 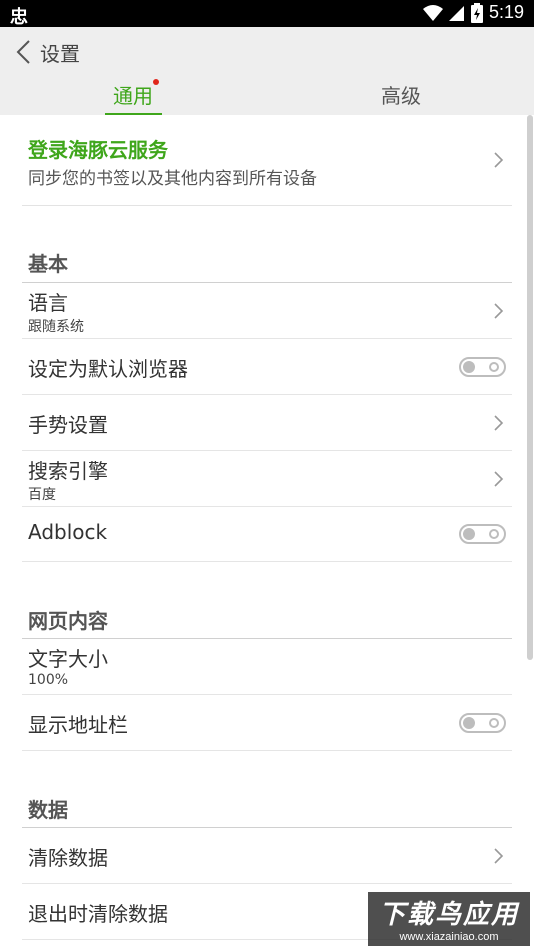 What do you see at coordinates (98, 150) in the screenshot?
I see `login-title: 登录海豚云服务` at bounding box center [98, 150].